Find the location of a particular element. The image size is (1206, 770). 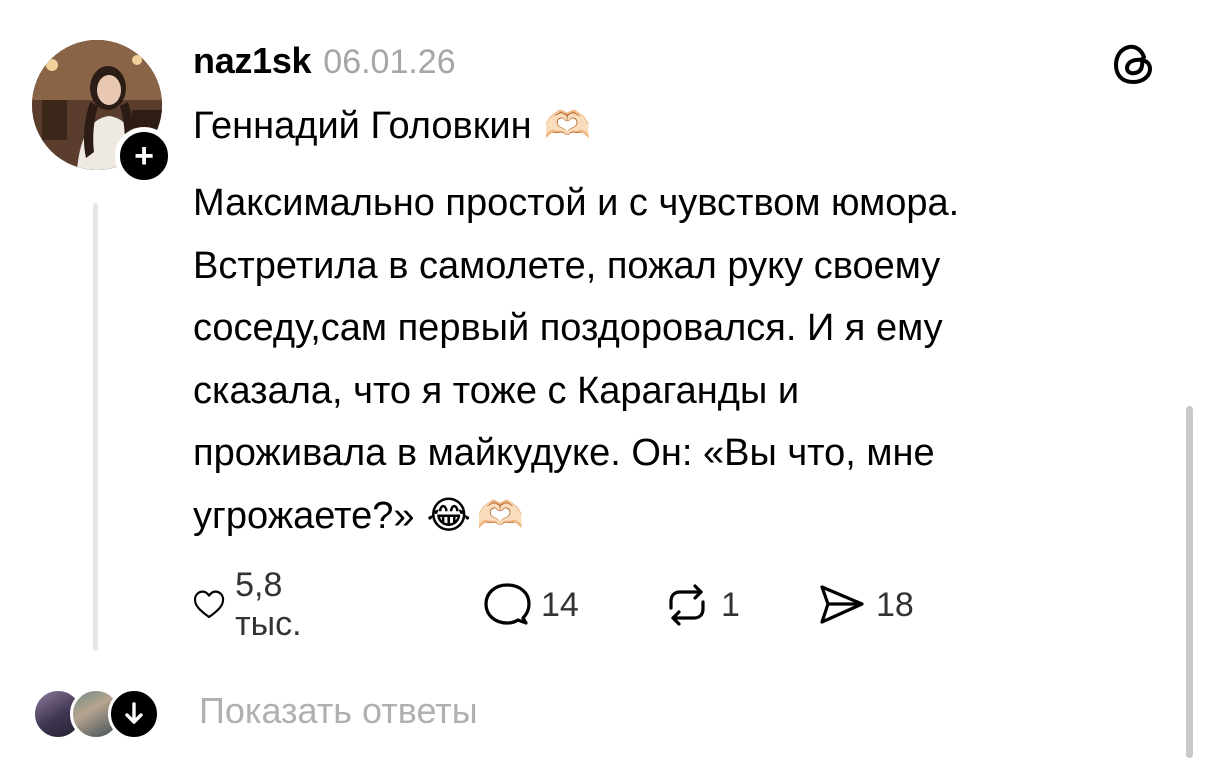

threads-logo-icon is located at coordinates (1134, 64).